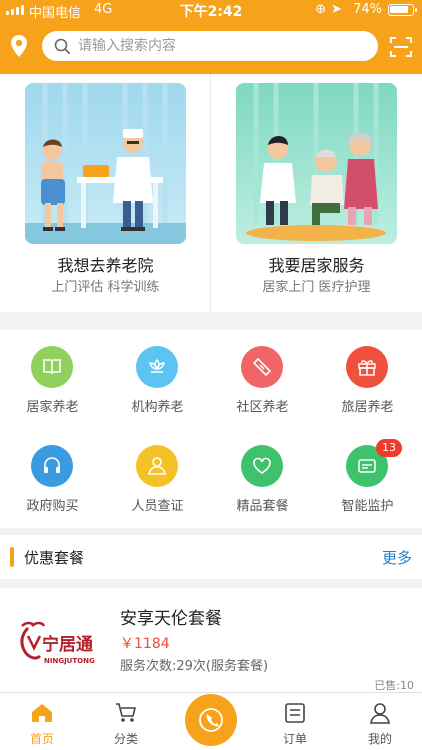 The image size is (422, 750). Describe the element at coordinates (262, 506) in the screenshot. I see `category-label: 精品套餐` at that location.